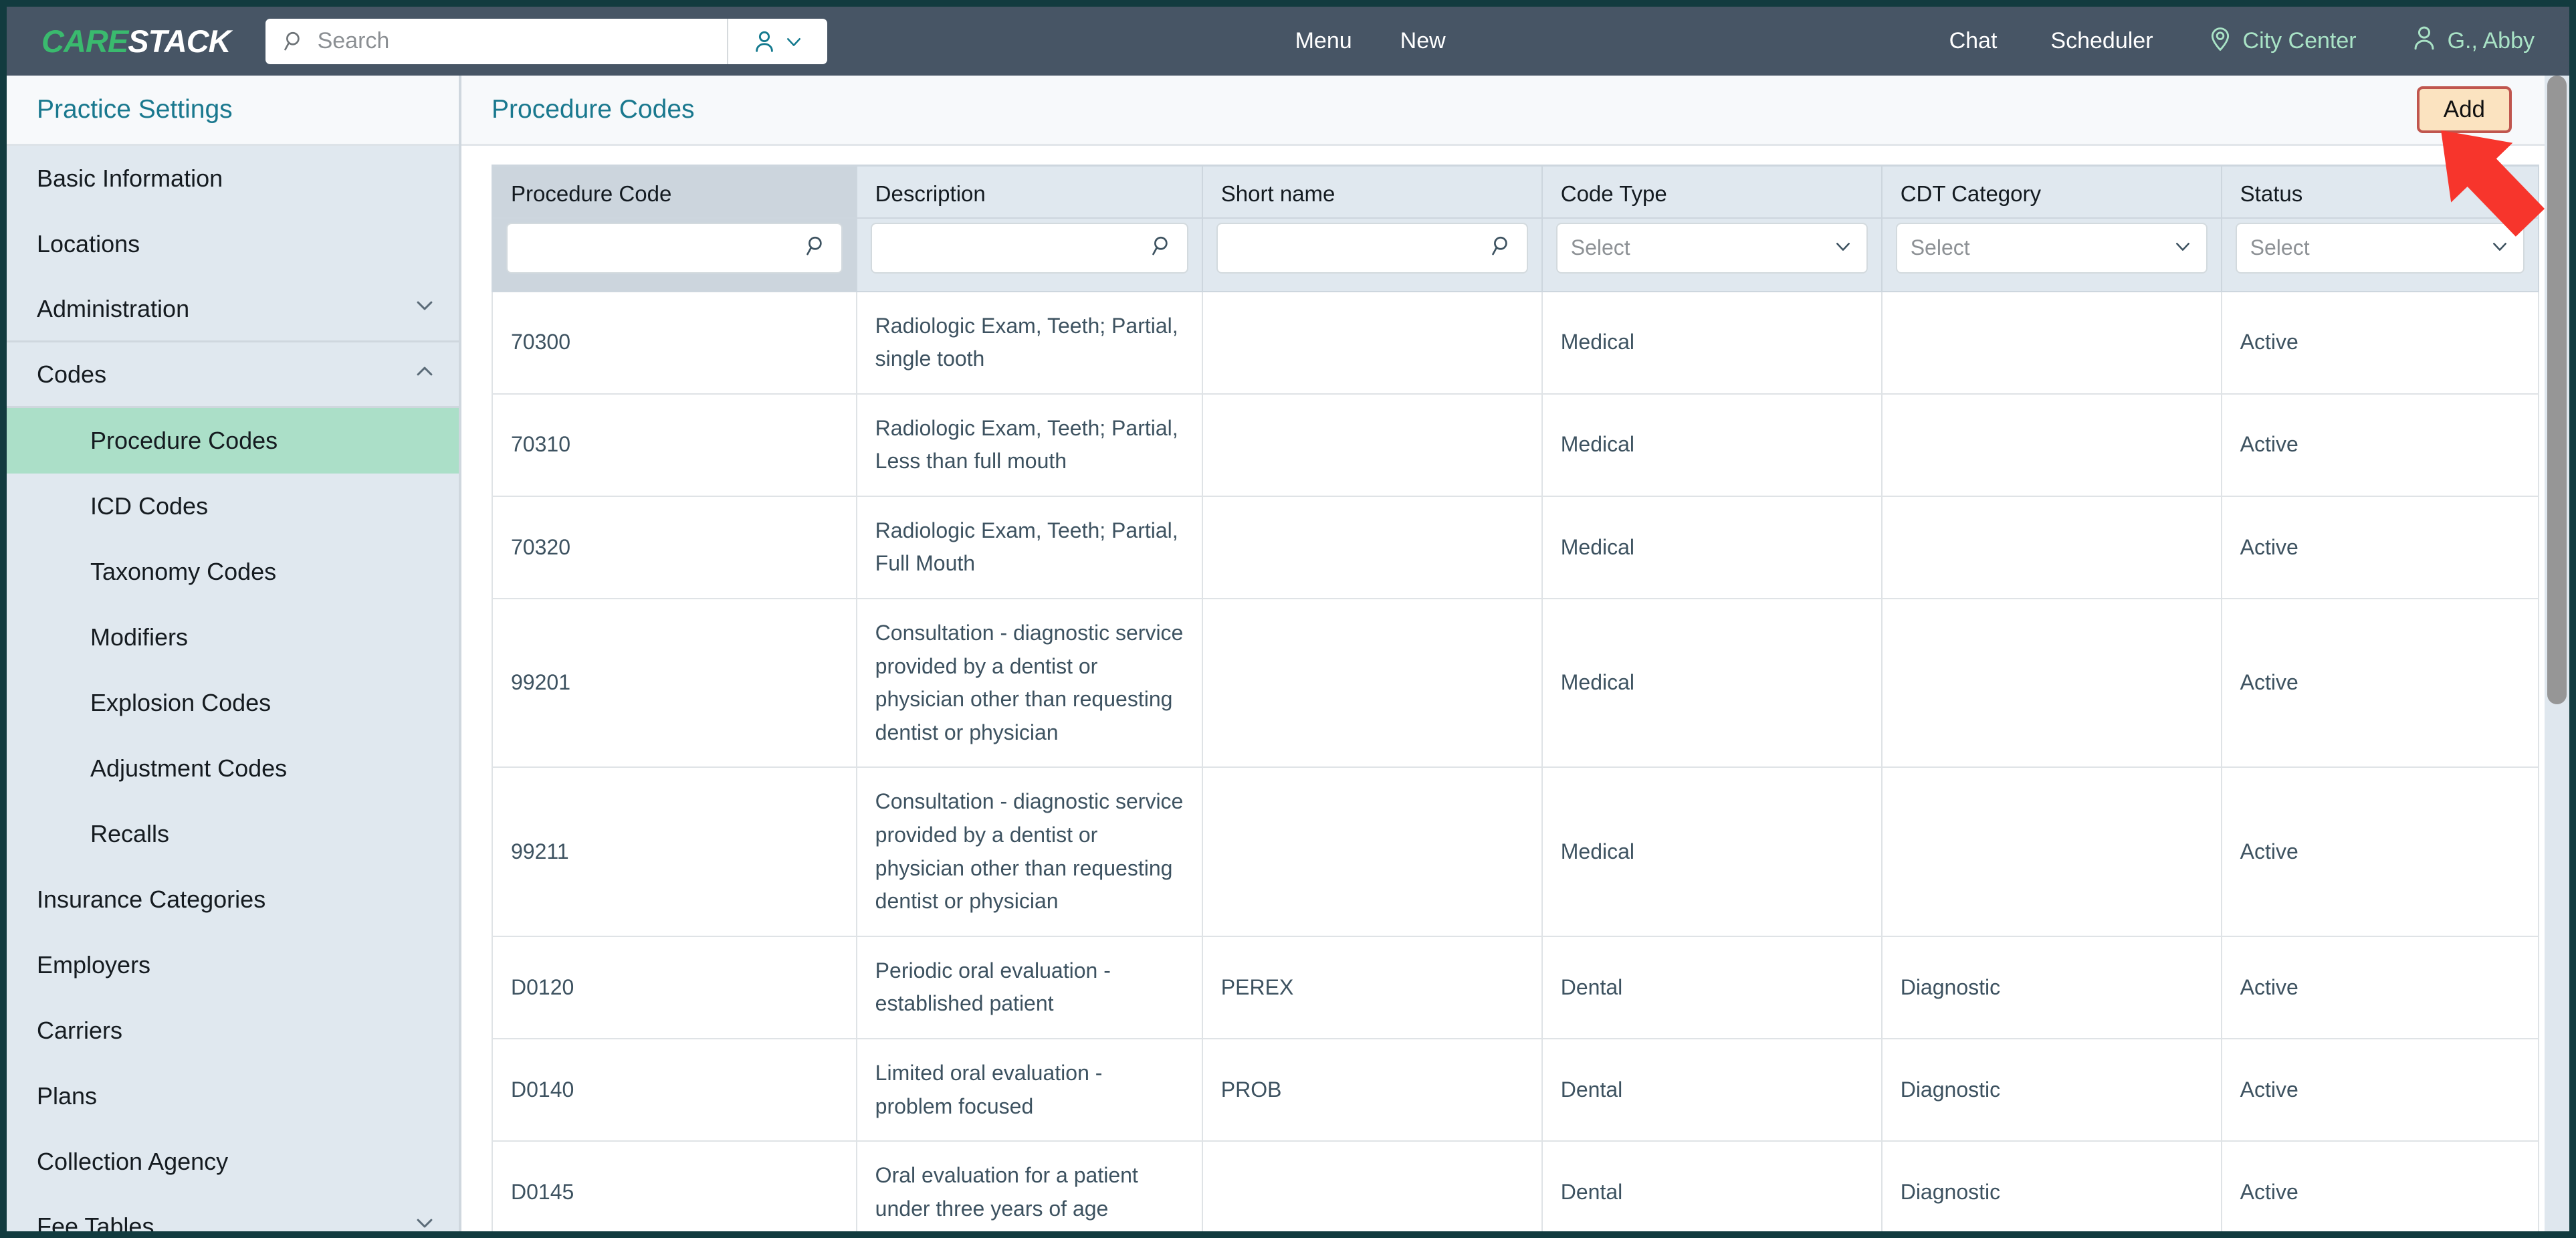 Image resolution: width=2576 pixels, height=1238 pixels. I want to click on sidebar-item-administration: Administration, so click(233, 309).